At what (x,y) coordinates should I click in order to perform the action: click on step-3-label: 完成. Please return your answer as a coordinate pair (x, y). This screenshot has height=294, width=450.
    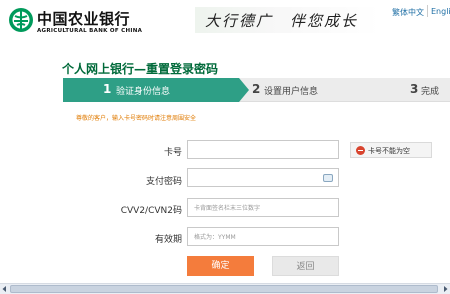
    Looking at the image, I should click on (430, 92).